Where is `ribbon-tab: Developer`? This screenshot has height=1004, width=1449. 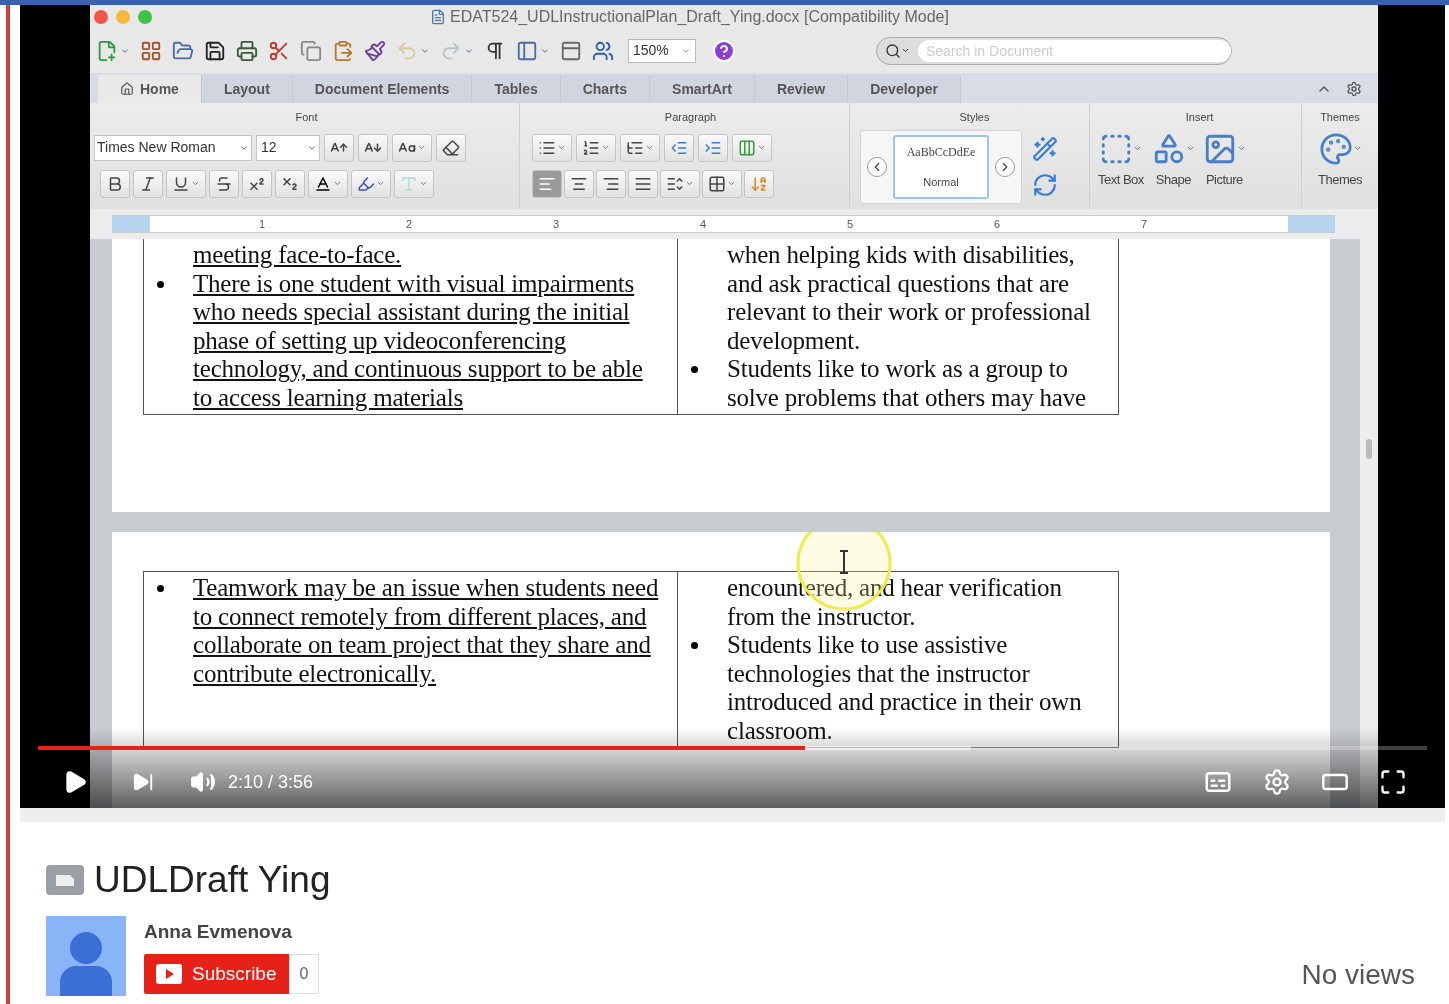 ribbon-tab: Developer is located at coordinates (904, 89).